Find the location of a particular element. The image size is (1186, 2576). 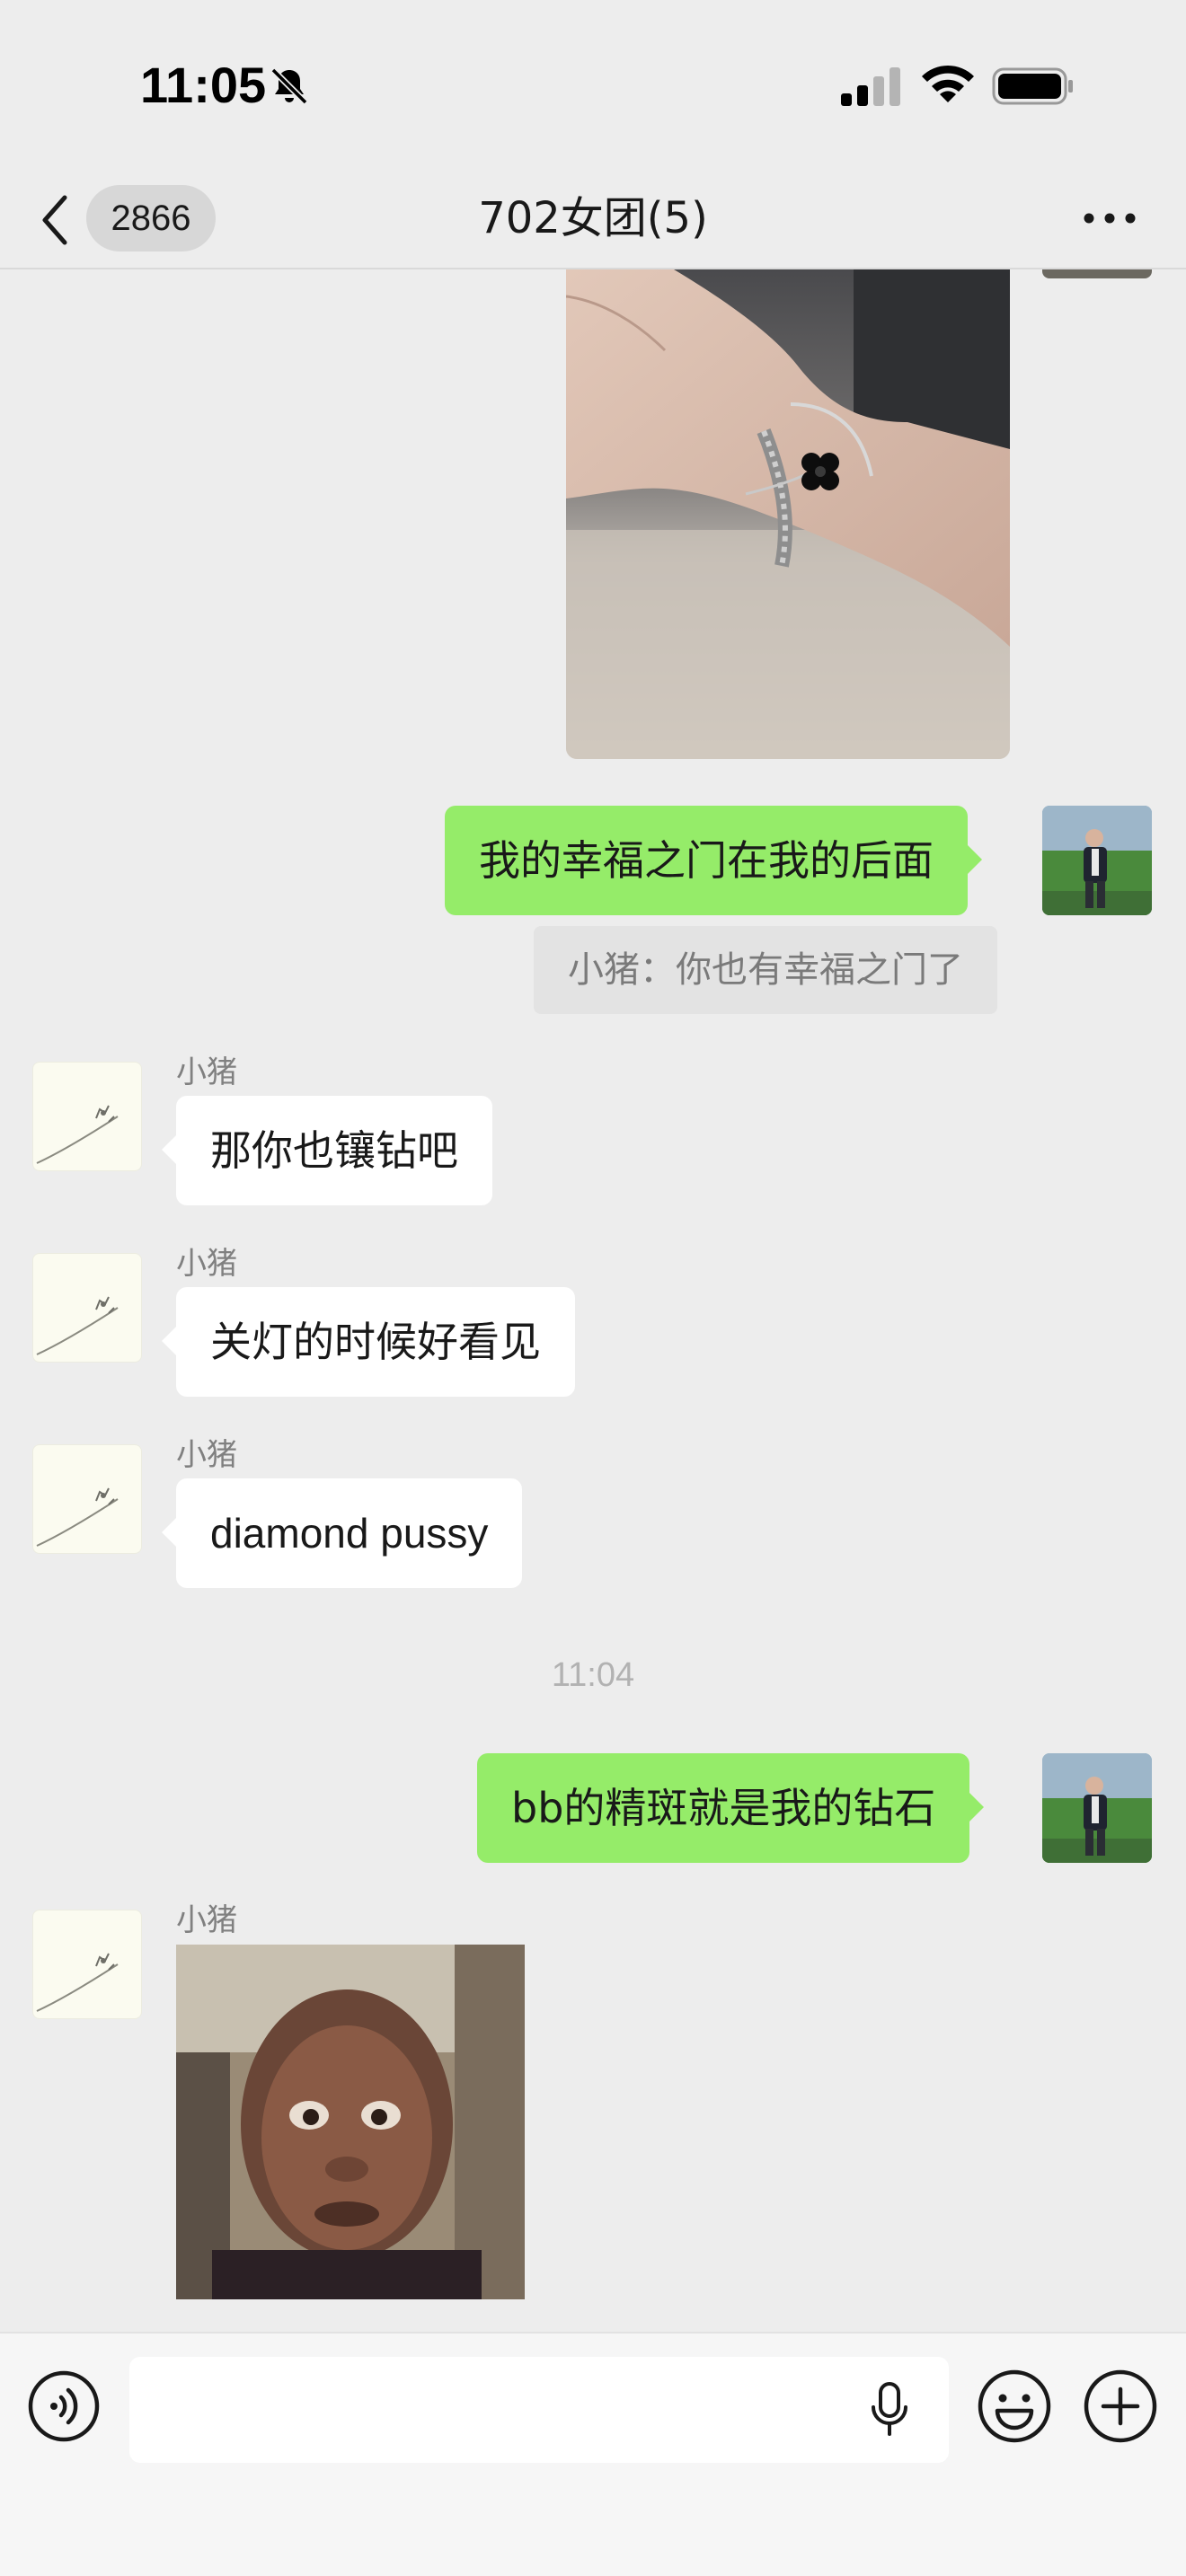

unread-count-badge: 2866 is located at coordinates (151, 218).